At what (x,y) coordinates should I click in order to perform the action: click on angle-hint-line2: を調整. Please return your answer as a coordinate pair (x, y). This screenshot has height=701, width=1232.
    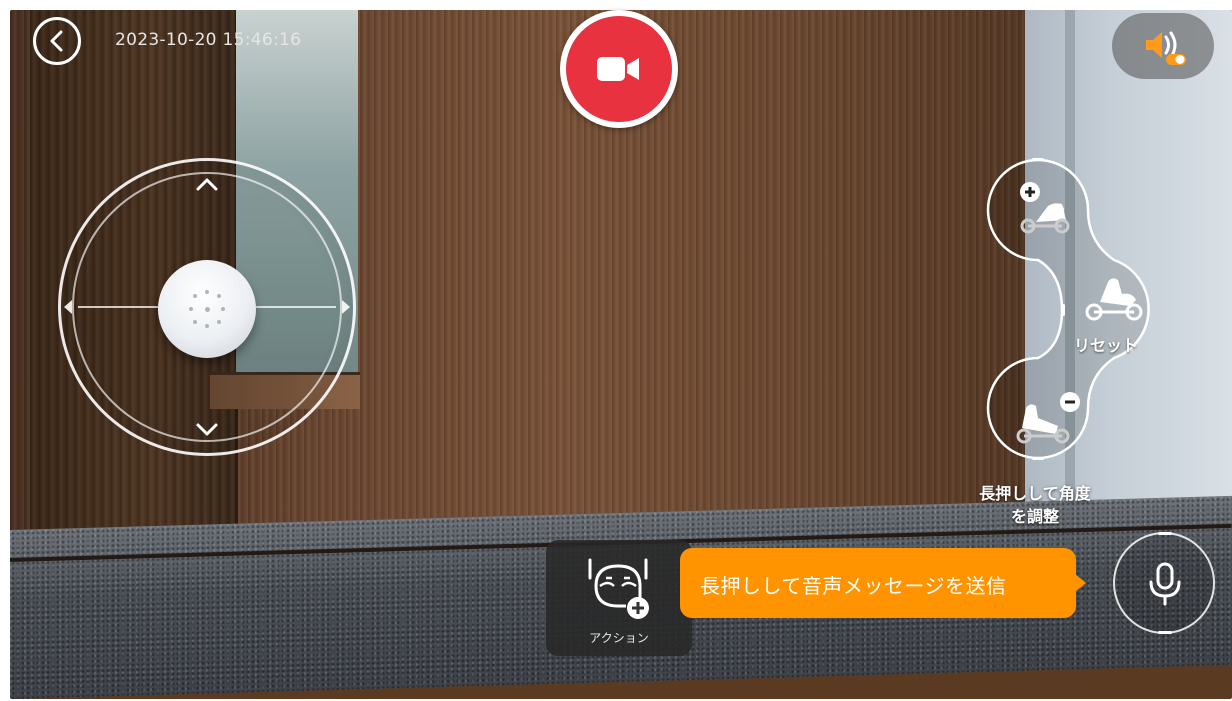
    Looking at the image, I should click on (1034, 516).